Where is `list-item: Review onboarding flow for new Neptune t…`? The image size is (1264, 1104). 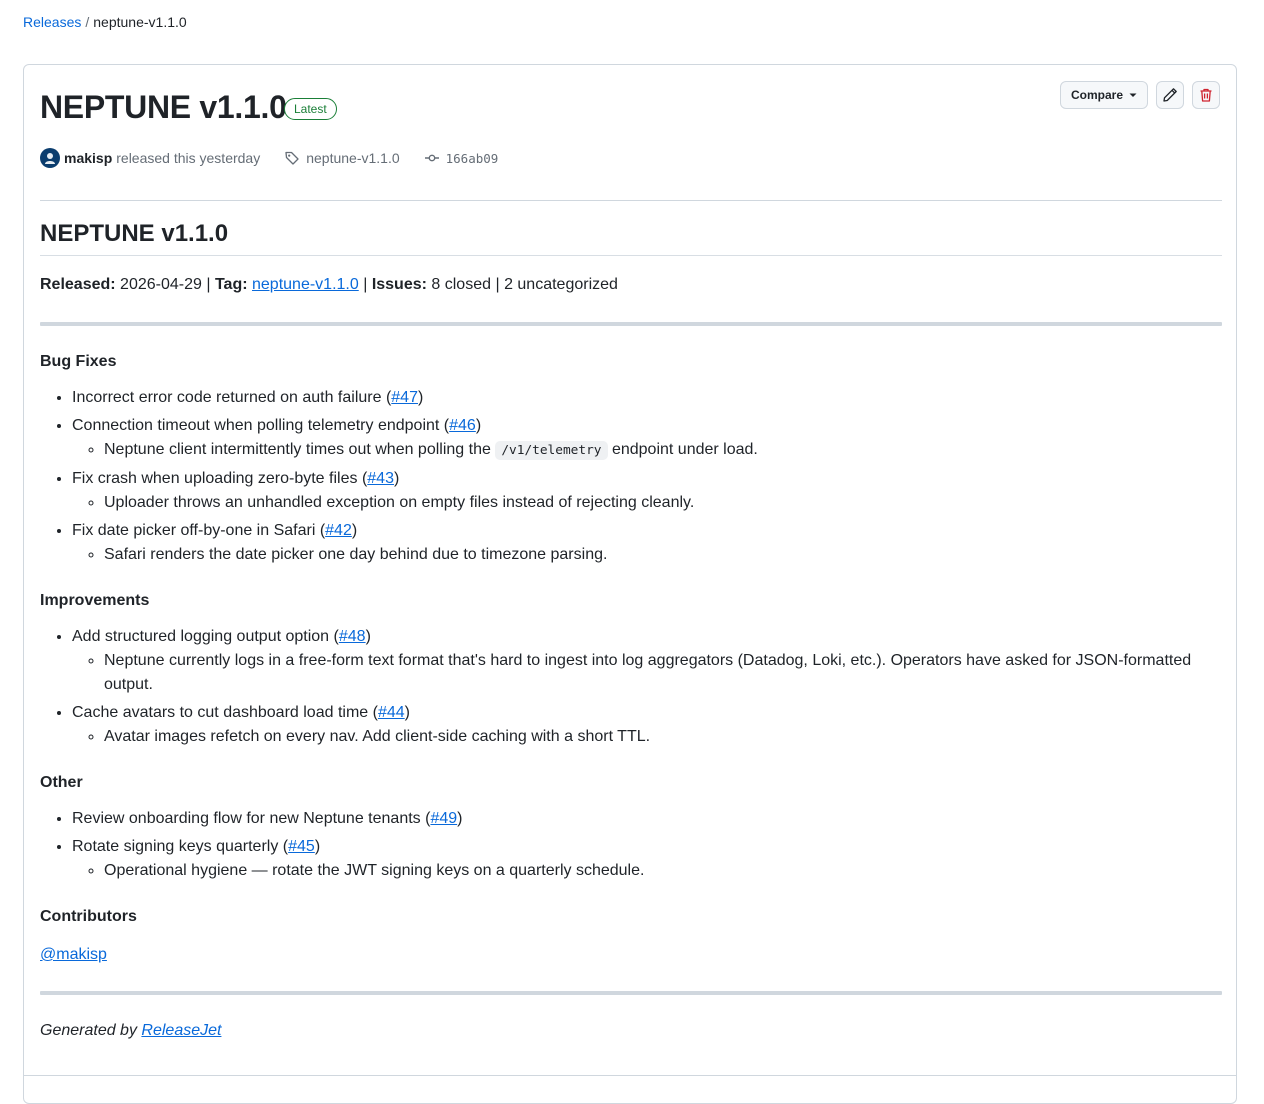 list-item: Review onboarding flow for new Neptune t… is located at coordinates (647, 819).